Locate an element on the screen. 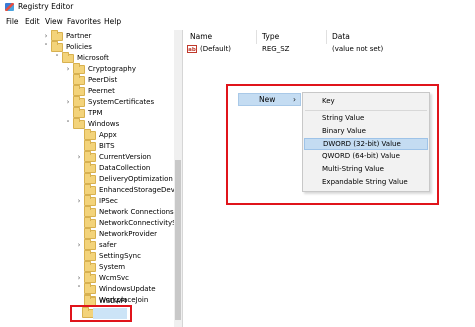 Image resolution: width=475 pixels, height=327 pixels. tree-node-label: DataCollection is located at coordinates (125, 168).